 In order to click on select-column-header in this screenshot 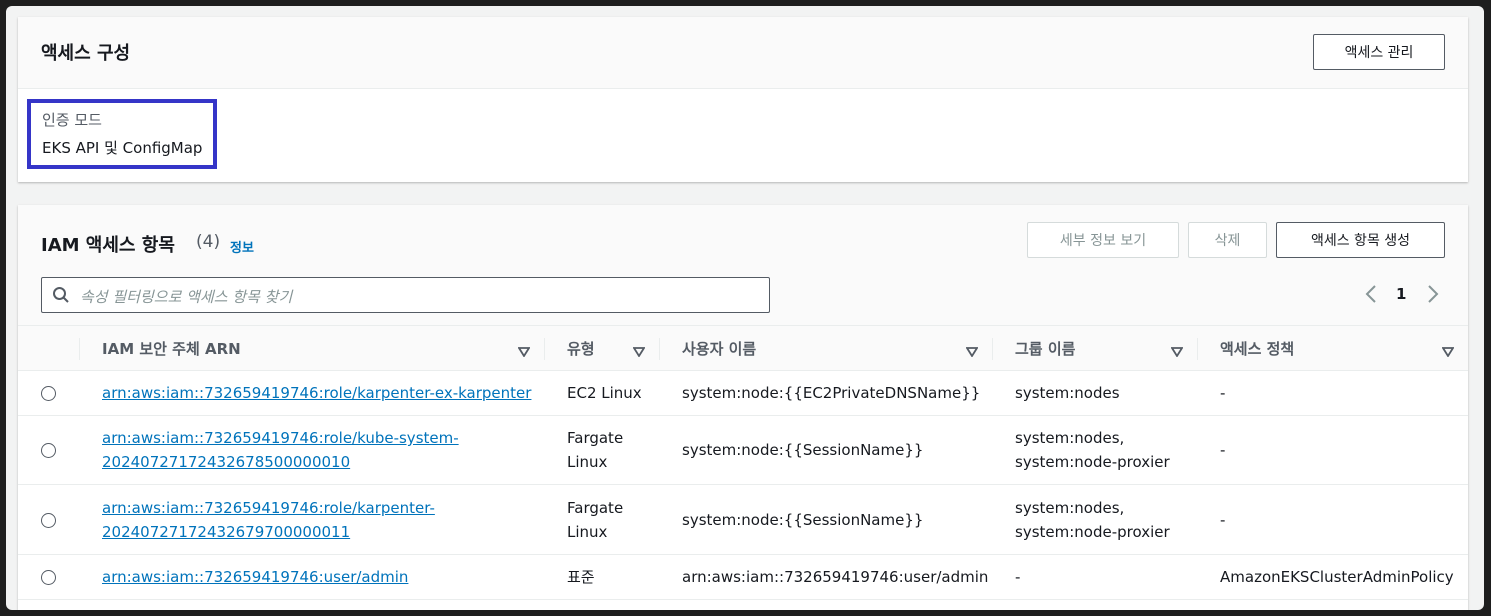, I will do `click(48, 348)`.